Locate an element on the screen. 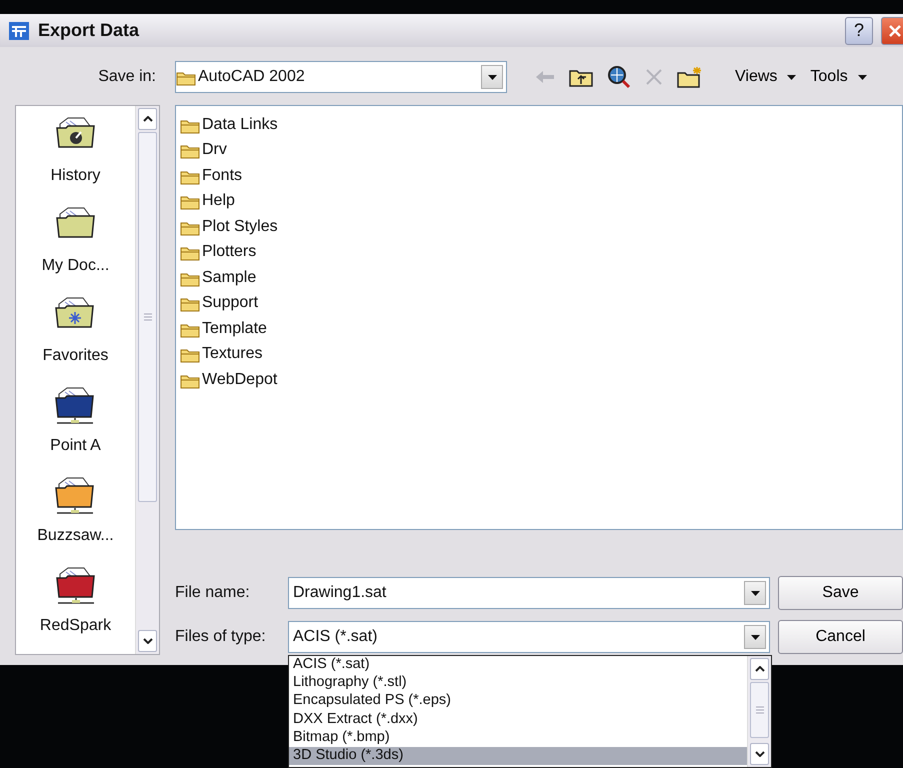  save-button: Save is located at coordinates (840, 593).